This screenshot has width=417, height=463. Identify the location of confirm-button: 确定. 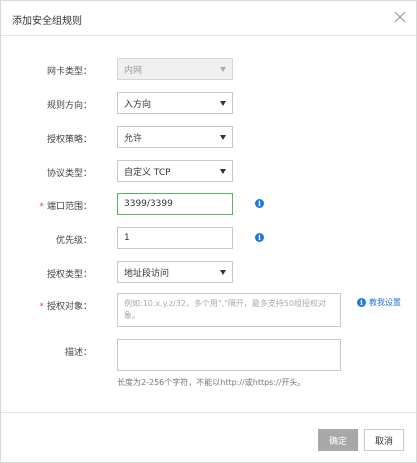
(338, 440).